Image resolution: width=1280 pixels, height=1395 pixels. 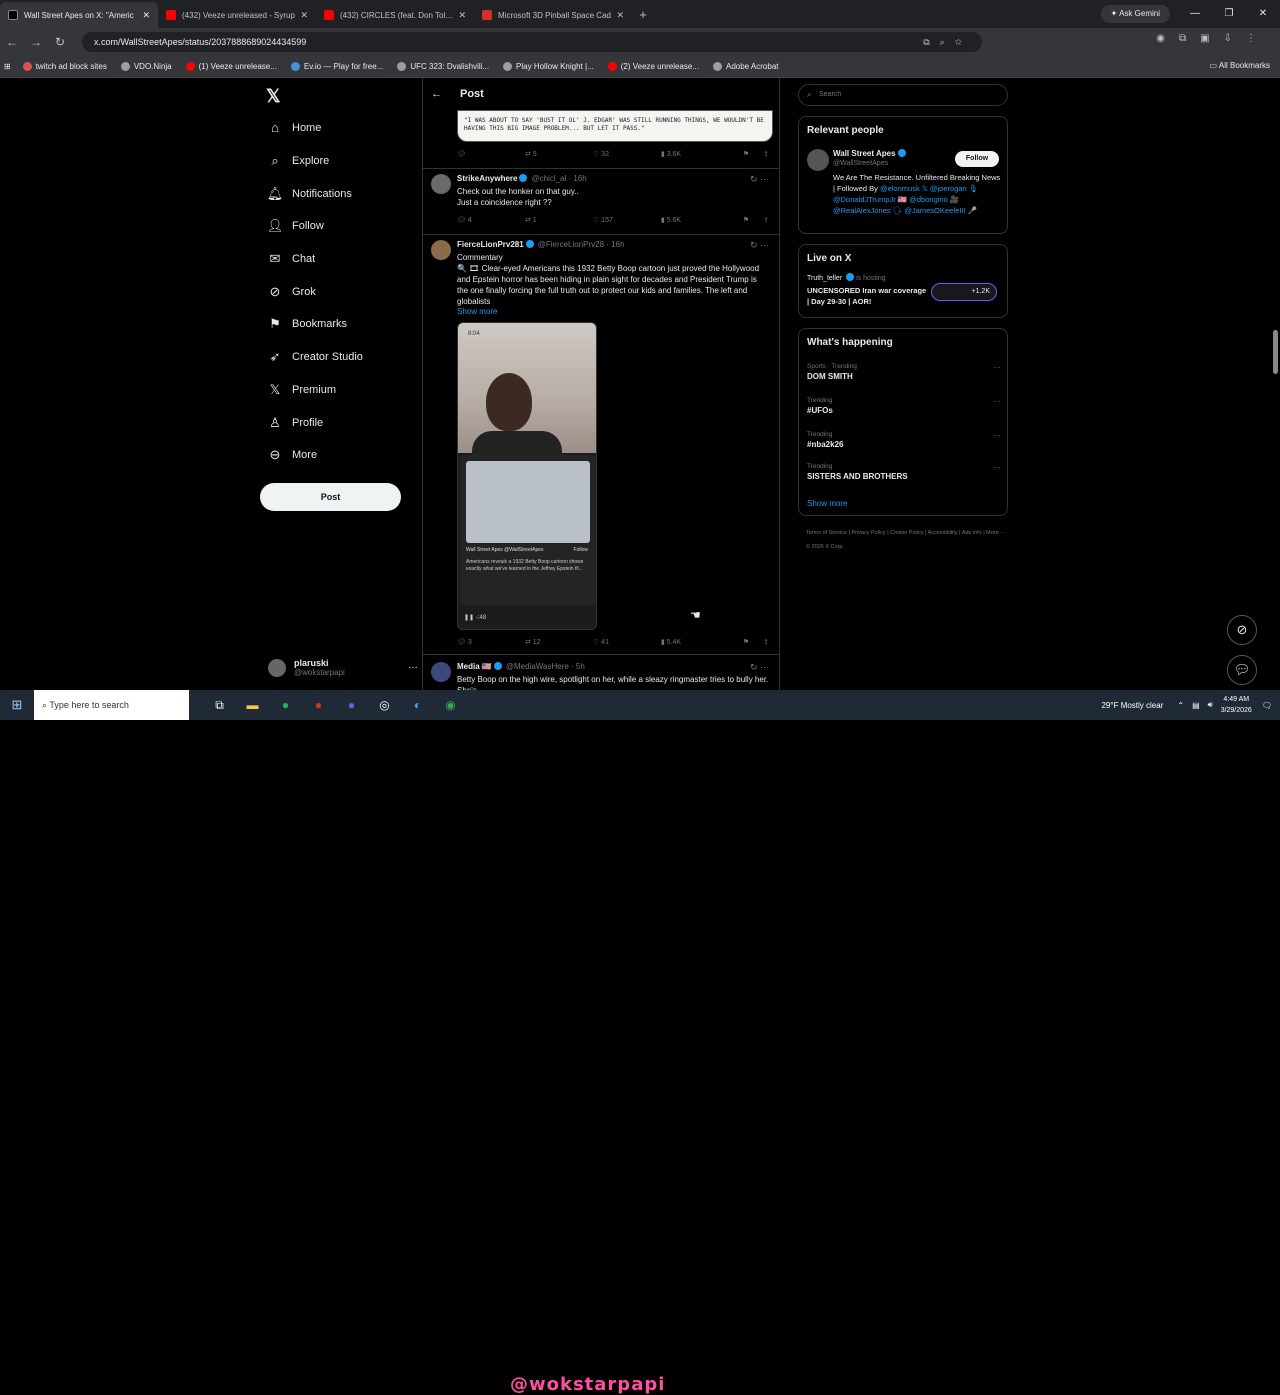 What do you see at coordinates (384, 705) in the screenshot?
I see `obs-icon: ◎` at bounding box center [384, 705].